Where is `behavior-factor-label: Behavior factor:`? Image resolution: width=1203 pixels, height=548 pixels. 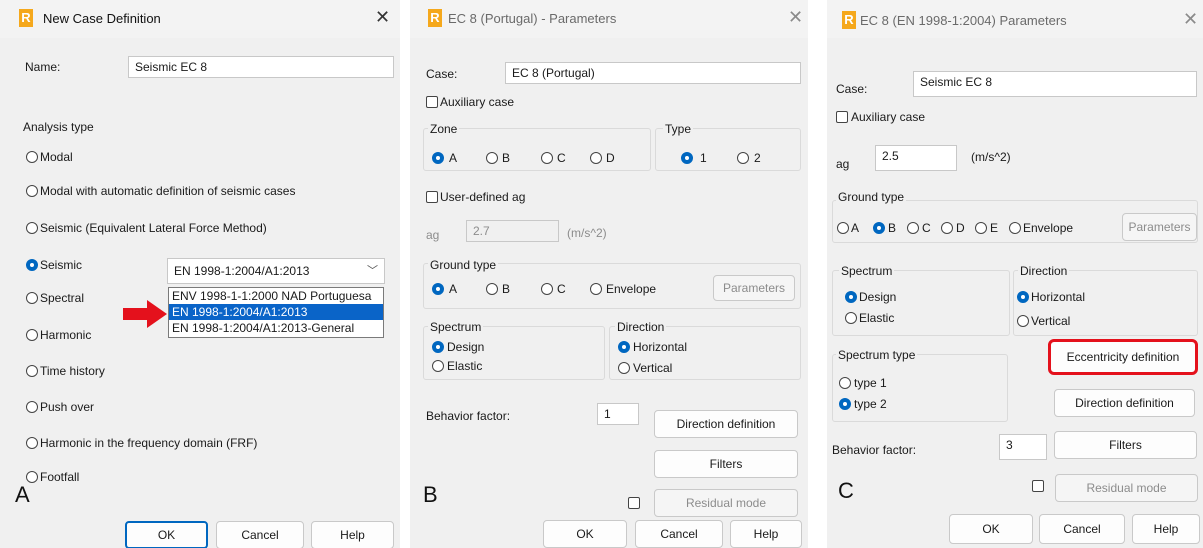
behavior-factor-label: Behavior factor: is located at coordinates (874, 450).